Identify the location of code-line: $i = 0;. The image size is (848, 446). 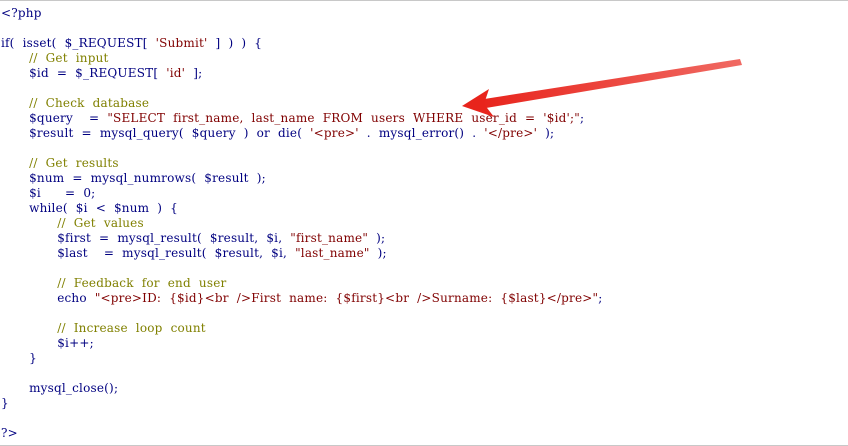
(302, 193).